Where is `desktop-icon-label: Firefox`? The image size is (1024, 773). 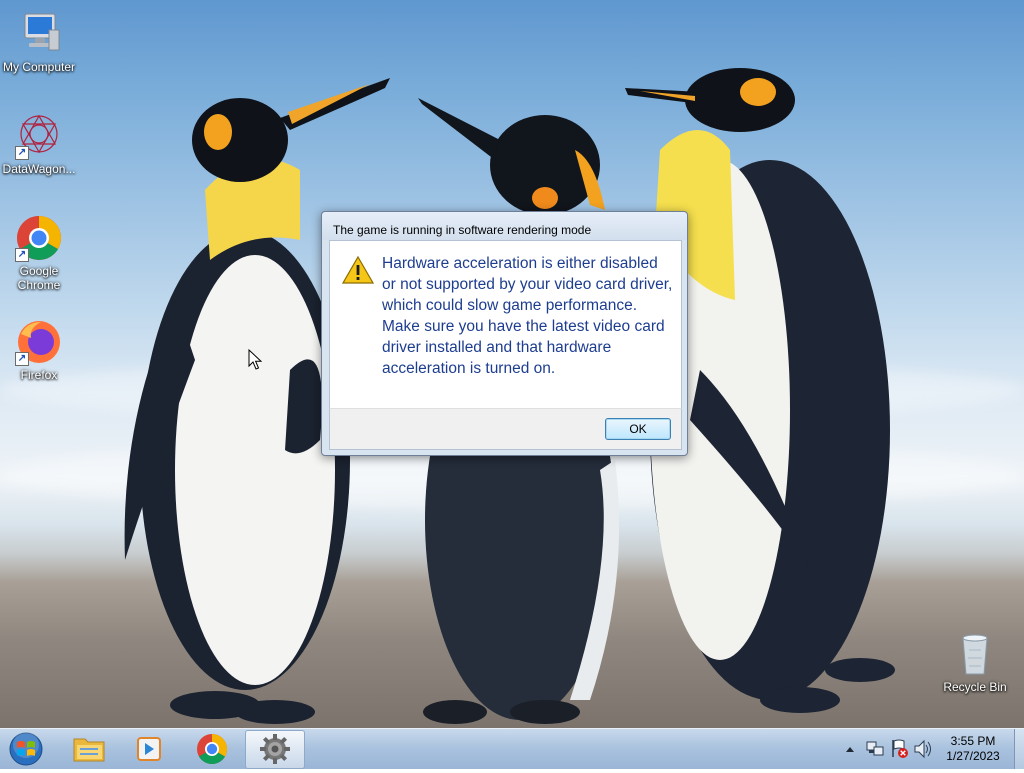
desktop-icon-label: Firefox is located at coordinates (39, 375).